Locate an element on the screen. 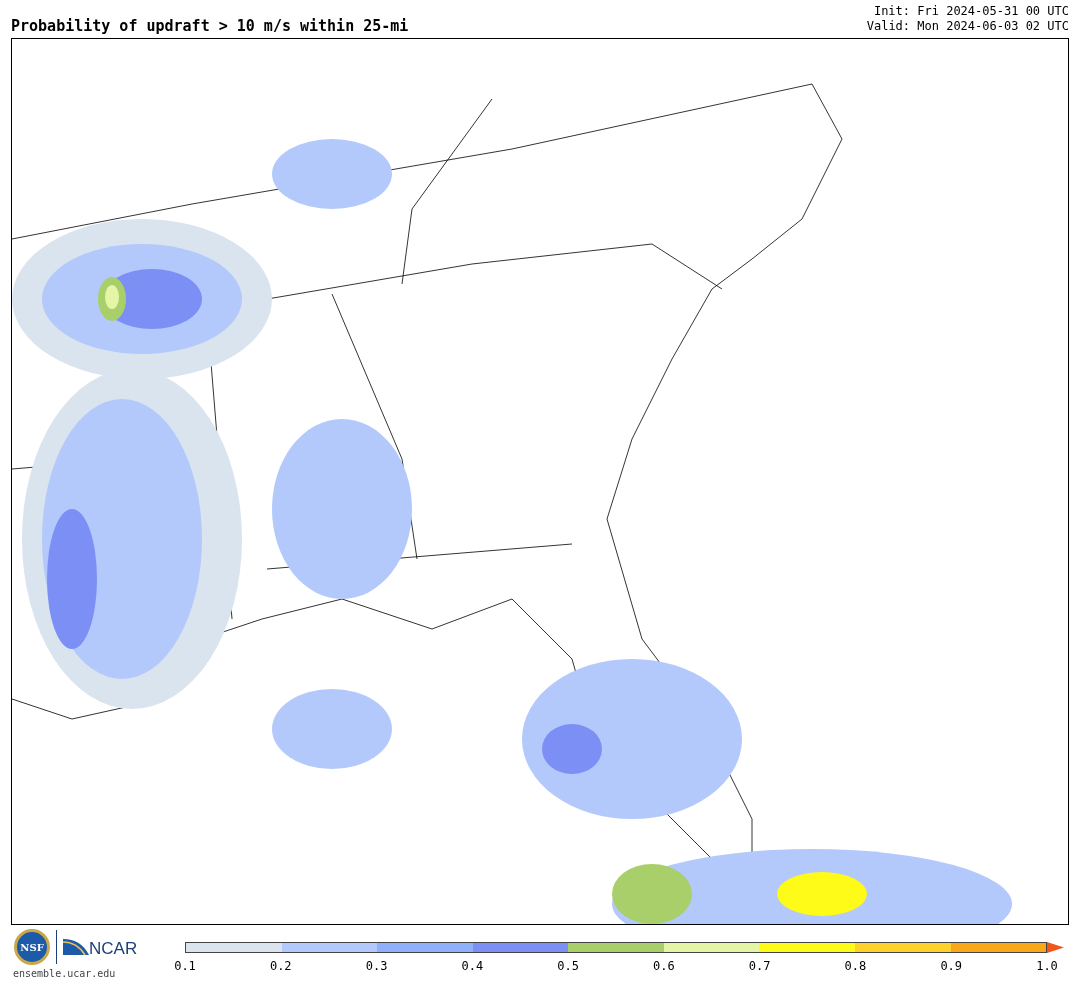 The width and height of the screenshot is (1080, 988). tick-label: 0.8 is located at coordinates (855, 966).